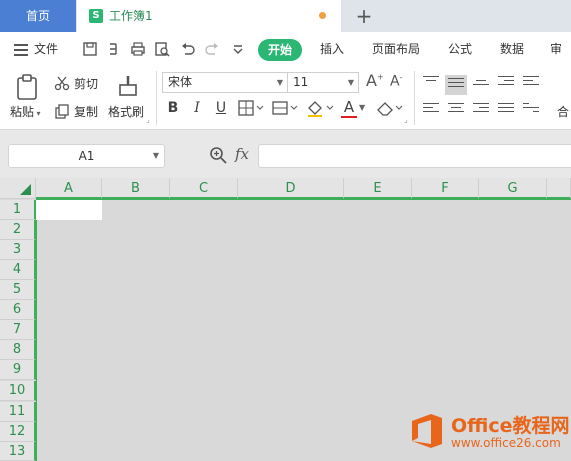 The image size is (571, 461). What do you see at coordinates (18, 451) in the screenshot?
I see `row-header: 13` at bounding box center [18, 451].